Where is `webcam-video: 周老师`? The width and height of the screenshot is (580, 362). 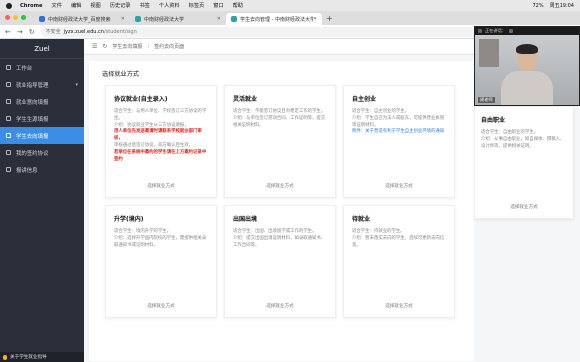 webcam-video: 周老师 is located at coordinates (527, 70).